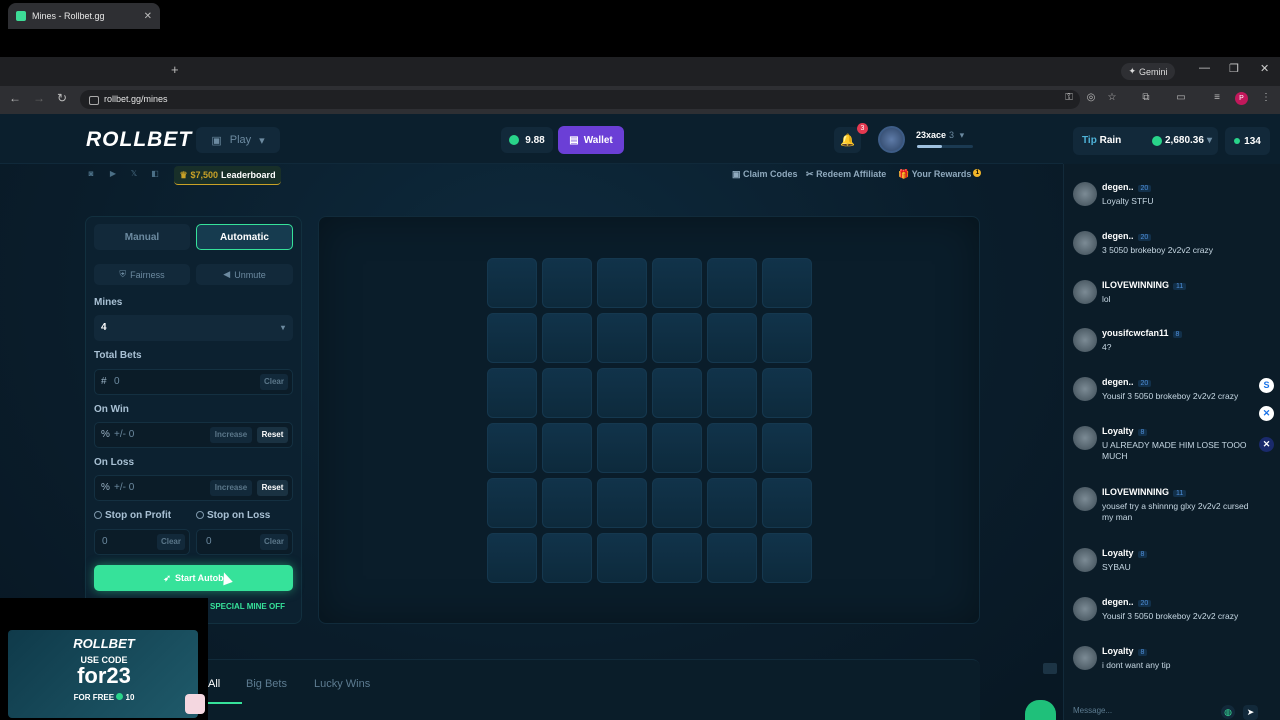  I want to click on fairness-button: ⛨ Fairness, so click(142, 274).